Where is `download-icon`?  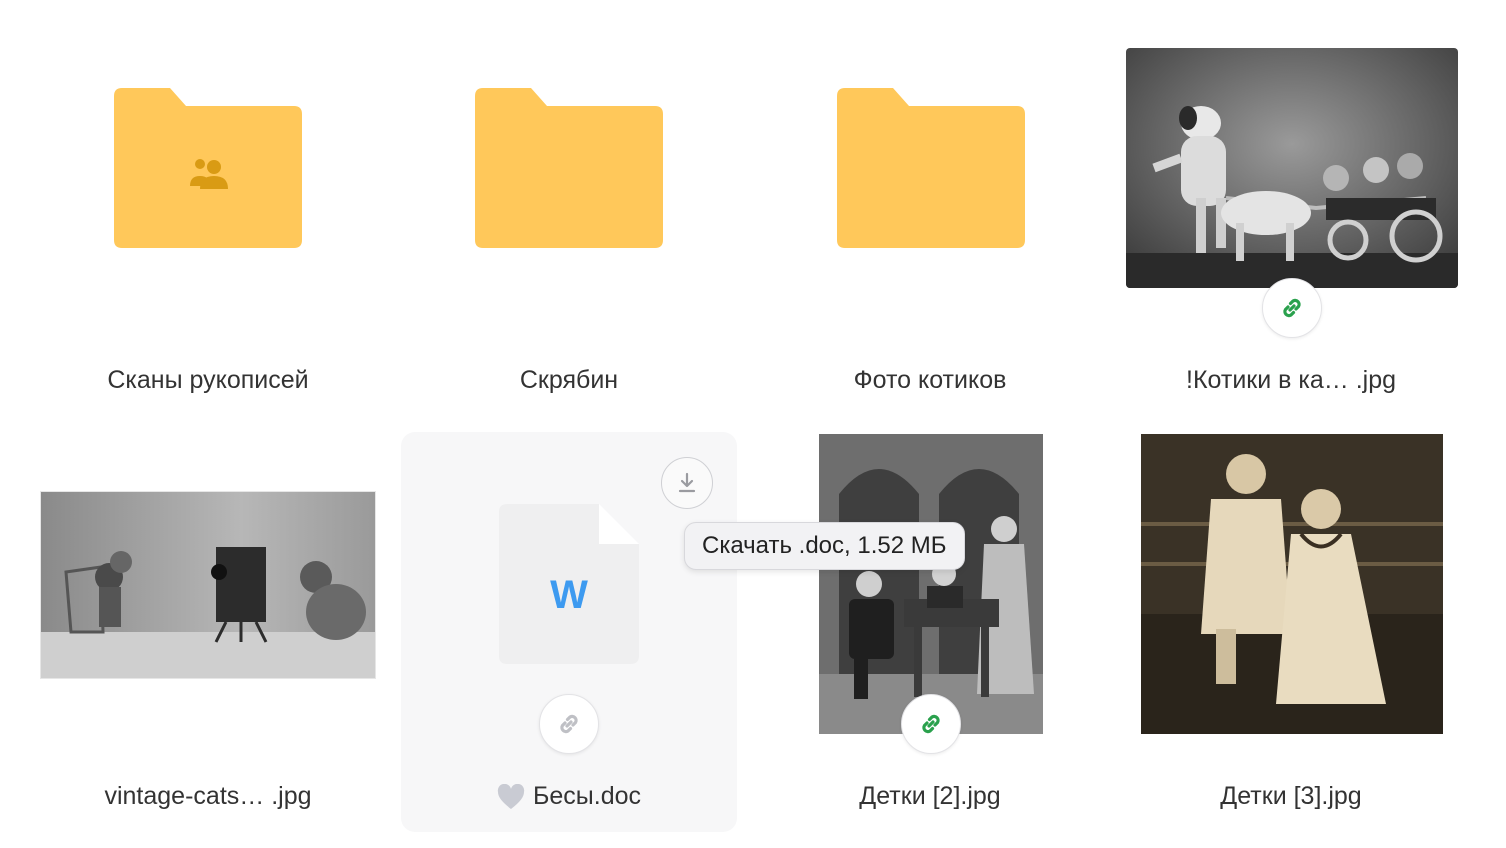 download-icon is located at coordinates (687, 482).